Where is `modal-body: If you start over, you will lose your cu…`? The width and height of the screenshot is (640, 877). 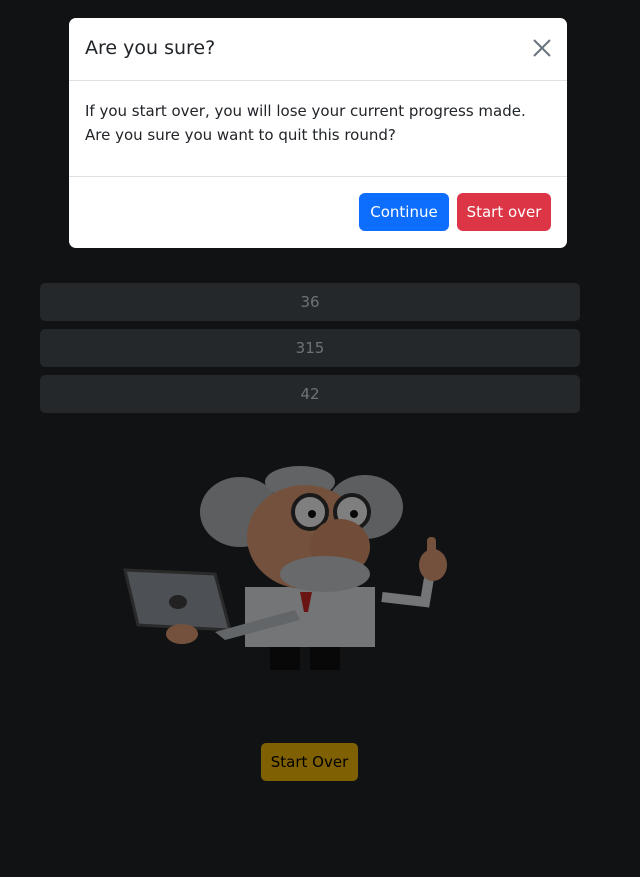
modal-body: If you start over, you will lose your cu… is located at coordinates (318, 129).